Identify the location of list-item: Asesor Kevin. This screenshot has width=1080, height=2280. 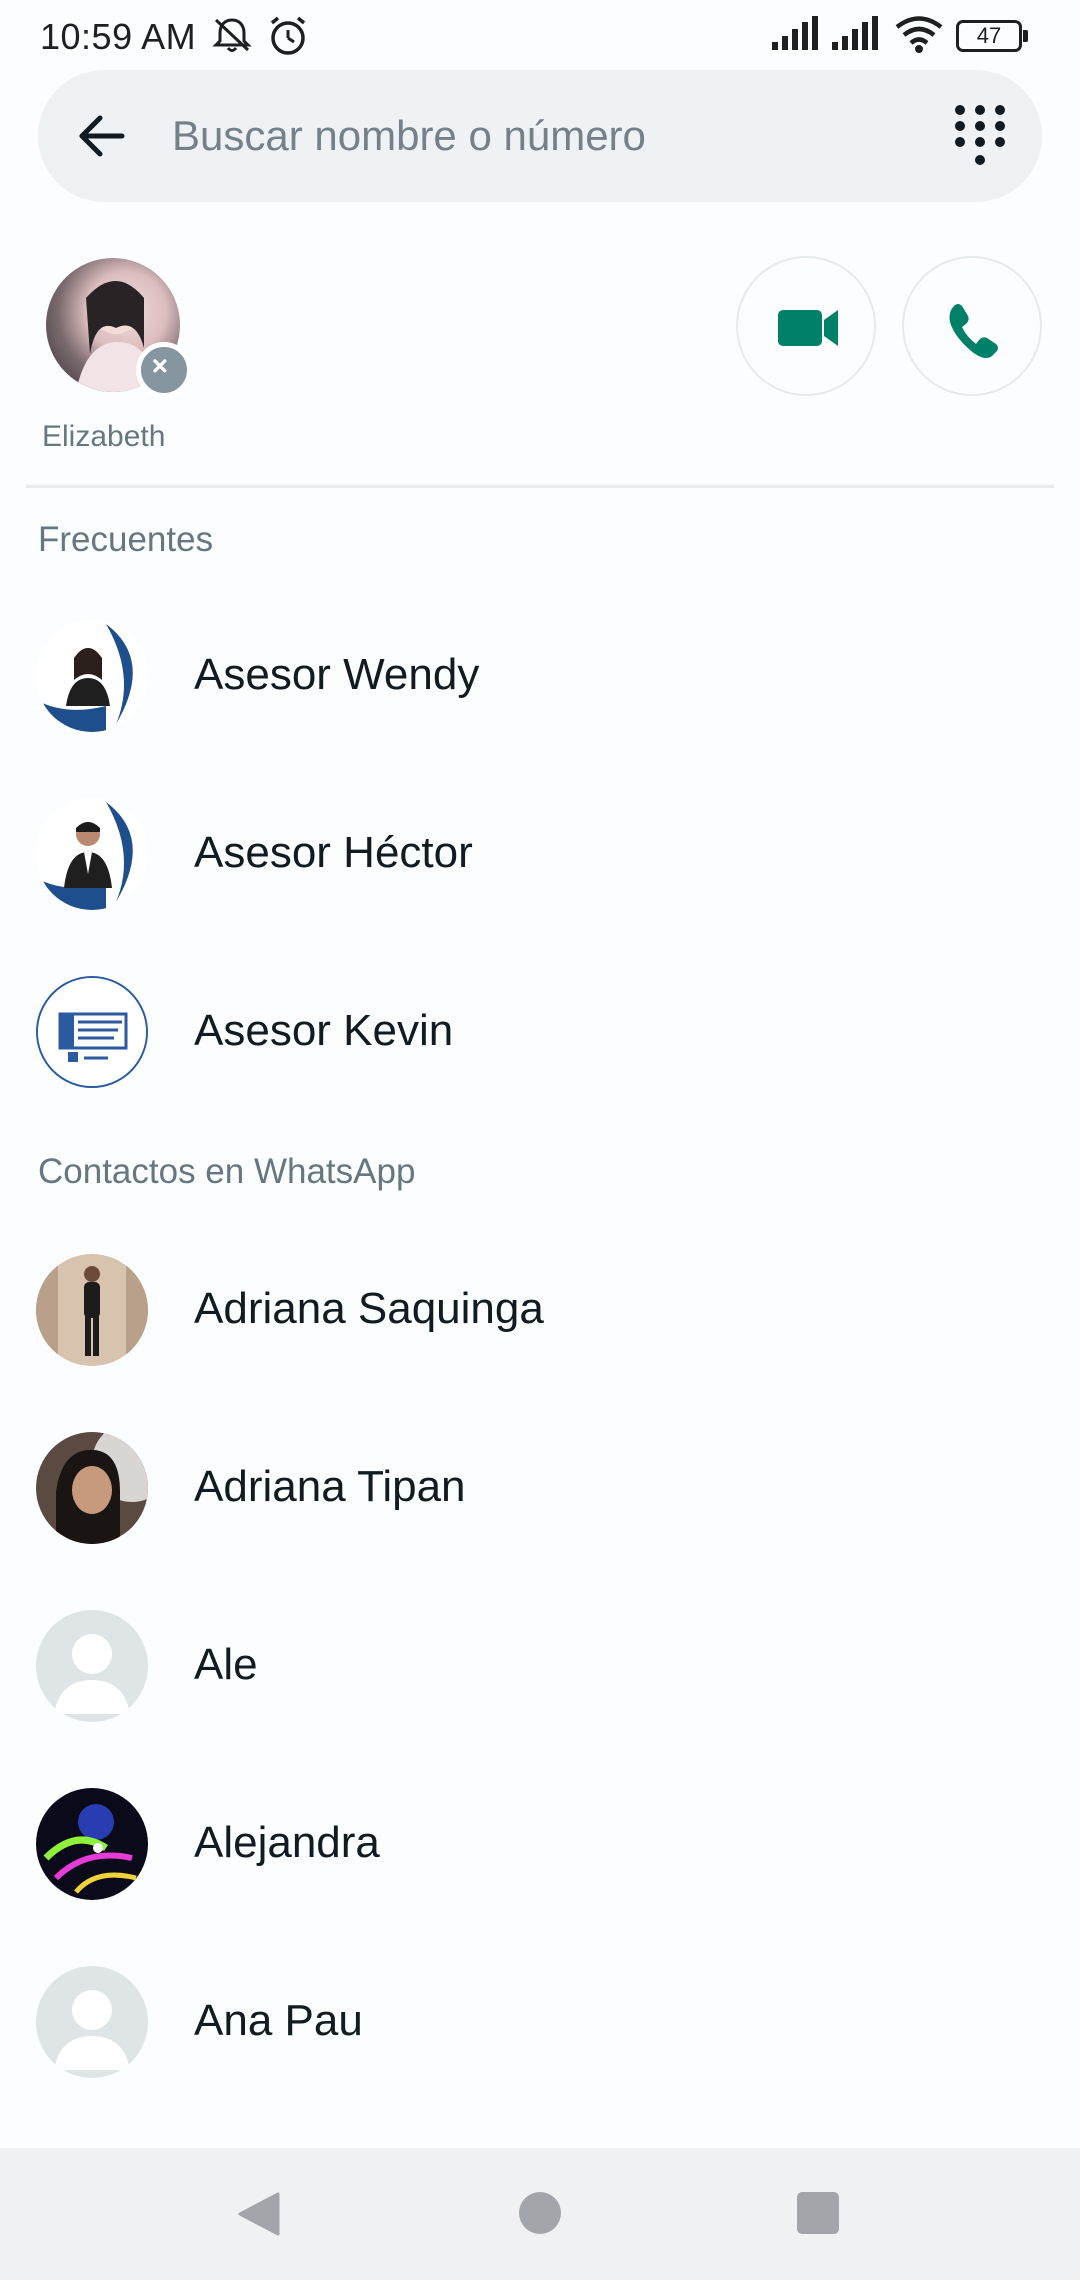
(540, 1031).